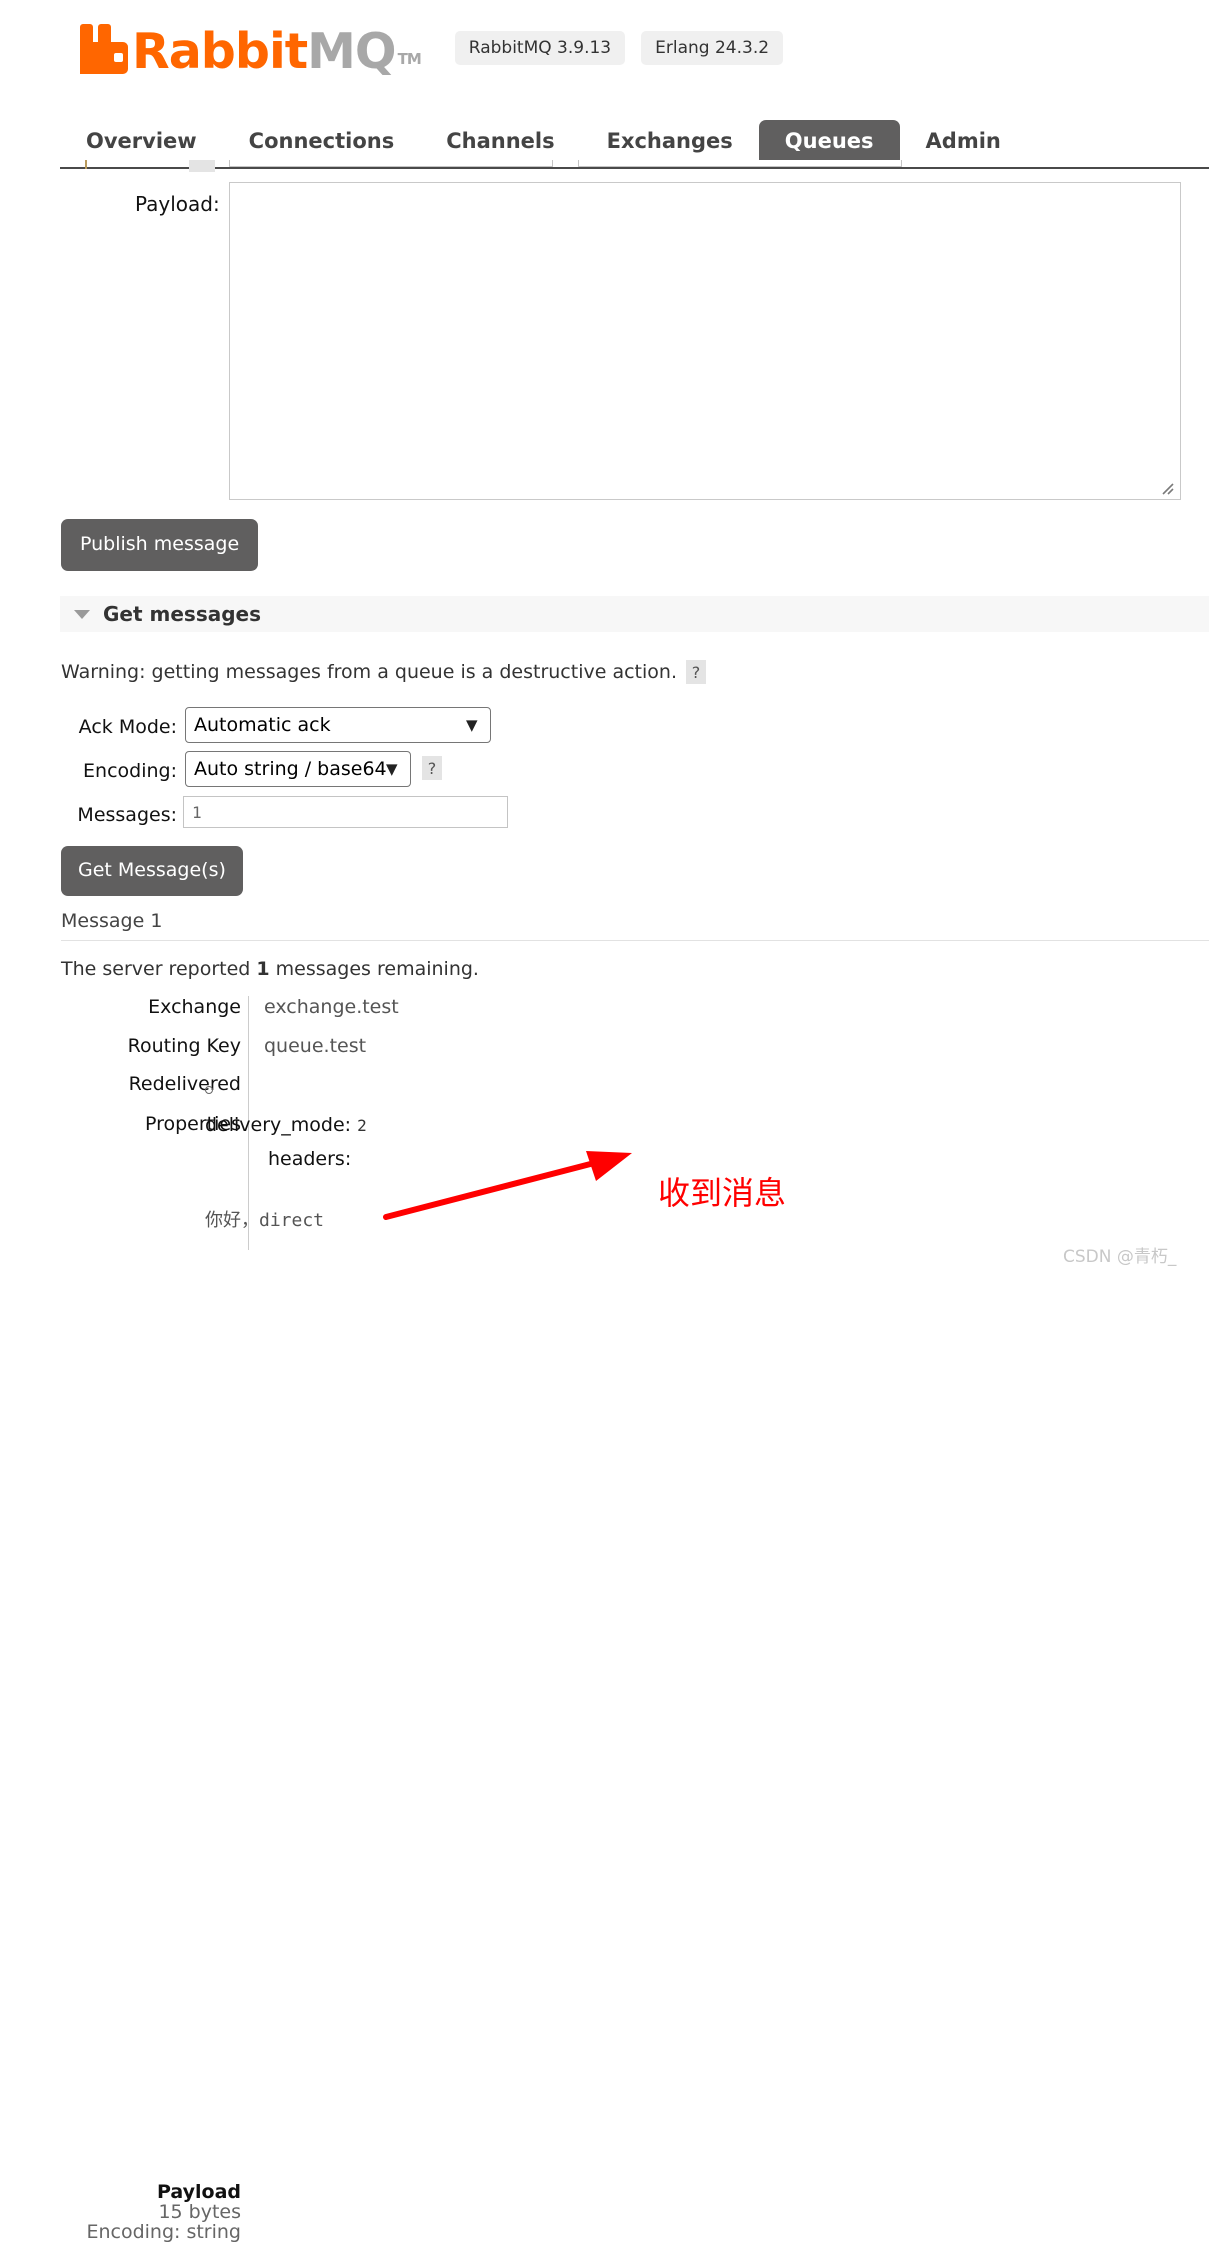  I want to click on routing-key-value: queue.test, so click(315, 1046).